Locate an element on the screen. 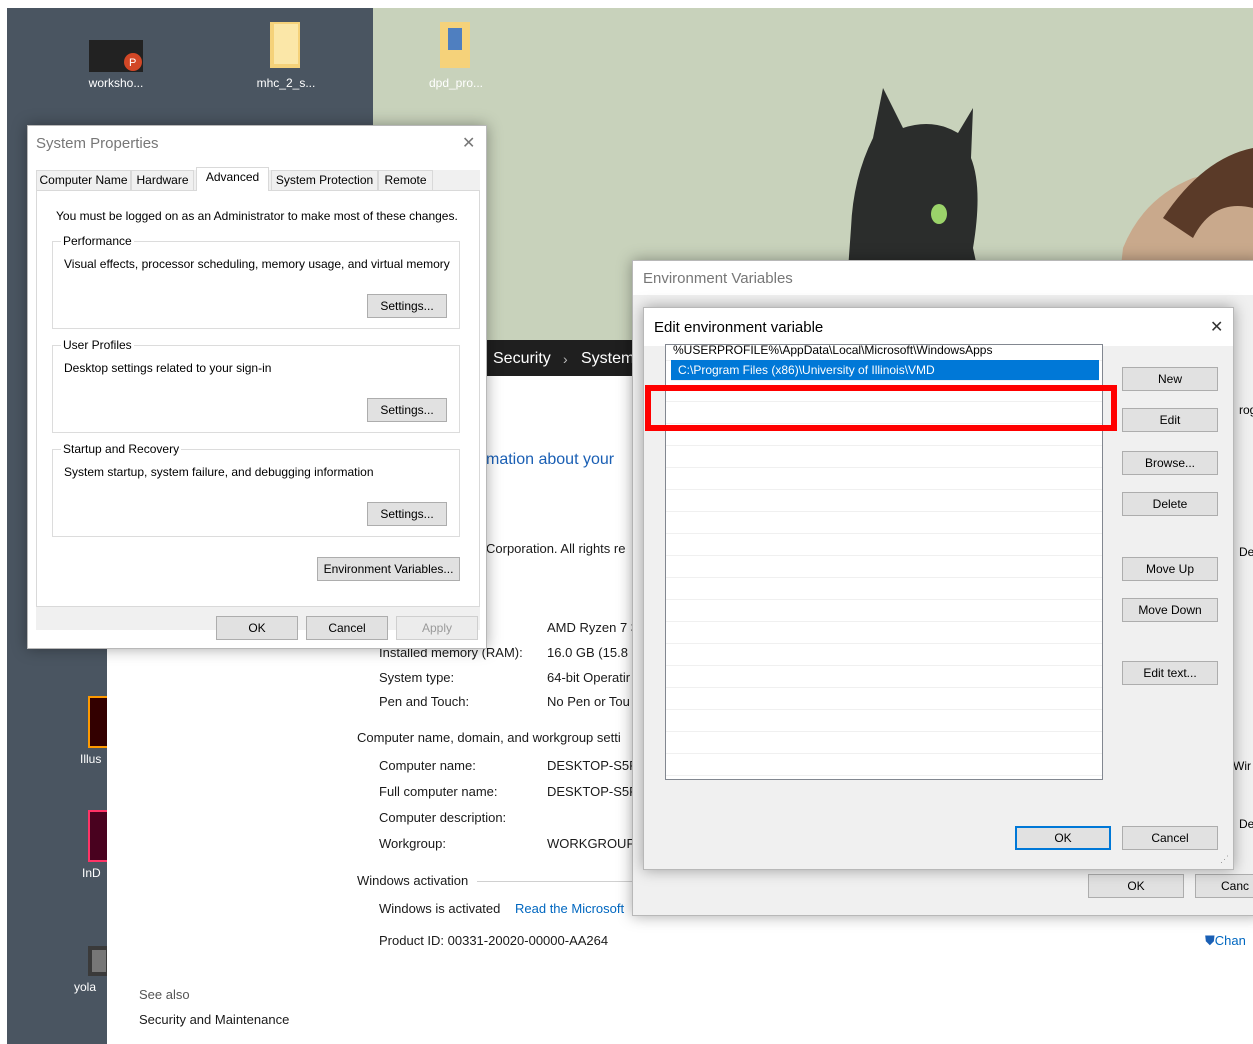  tab-advanced: Advanced is located at coordinates (232, 179).